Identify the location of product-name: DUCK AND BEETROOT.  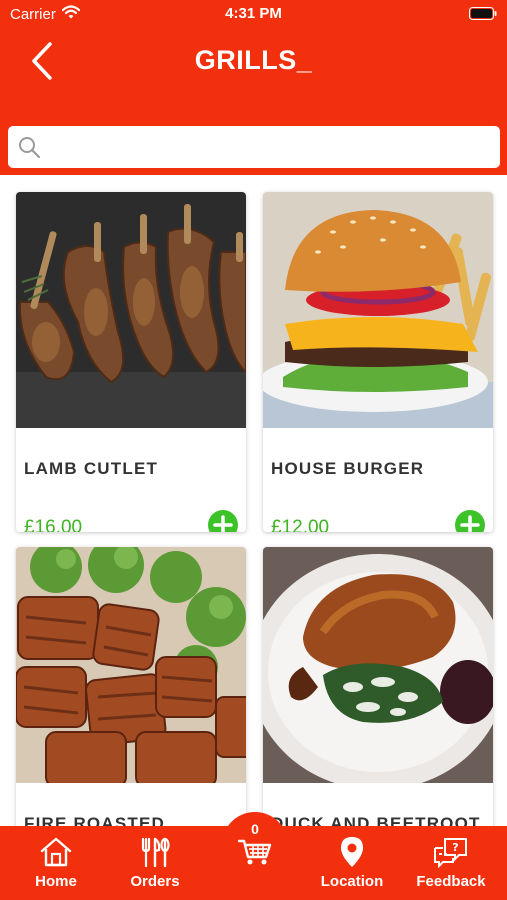
(376, 820).